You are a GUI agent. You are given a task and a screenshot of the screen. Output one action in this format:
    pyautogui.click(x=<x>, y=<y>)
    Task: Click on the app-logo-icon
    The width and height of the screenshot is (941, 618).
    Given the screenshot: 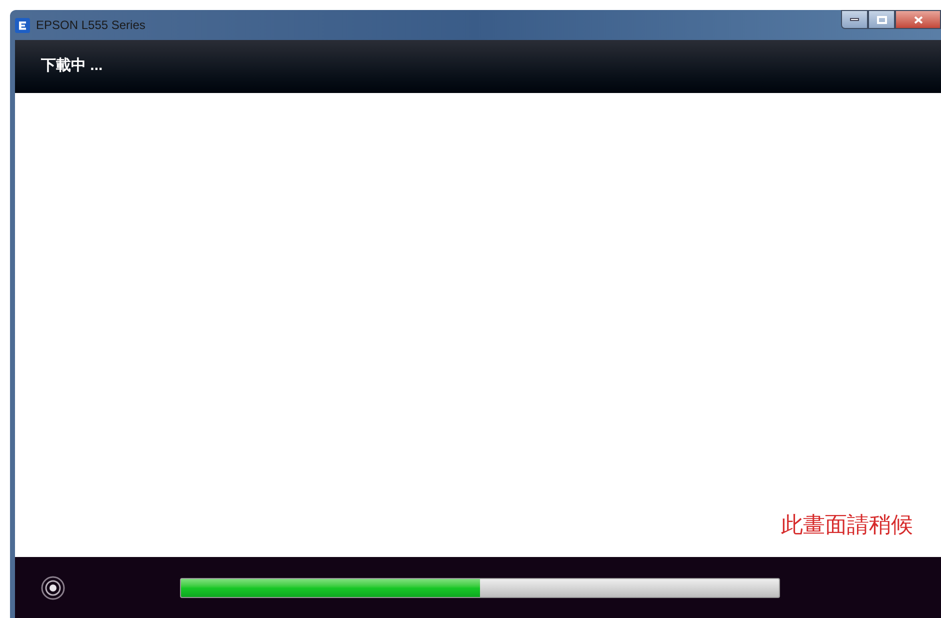 What is the action you would take?
    pyautogui.click(x=22, y=25)
    